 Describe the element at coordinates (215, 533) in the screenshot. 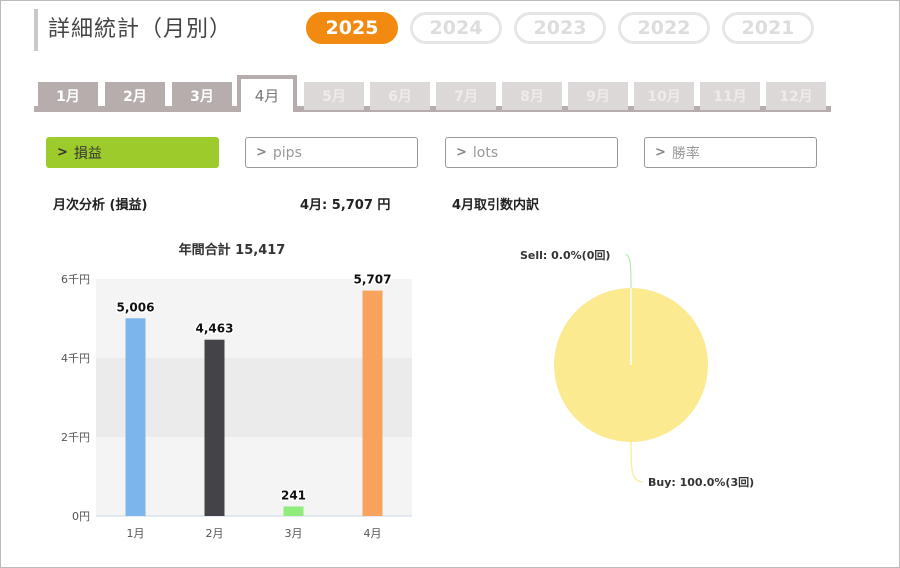

I see `x-tick-label: 2月` at that location.